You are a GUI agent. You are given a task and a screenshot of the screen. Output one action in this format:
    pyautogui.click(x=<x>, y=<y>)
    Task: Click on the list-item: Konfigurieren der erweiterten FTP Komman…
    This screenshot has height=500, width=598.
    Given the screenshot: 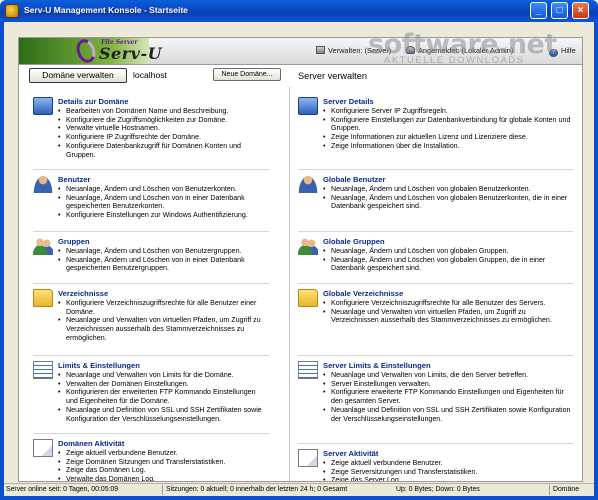 What is the action you would take?
    pyautogui.click(x=163, y=396)
    